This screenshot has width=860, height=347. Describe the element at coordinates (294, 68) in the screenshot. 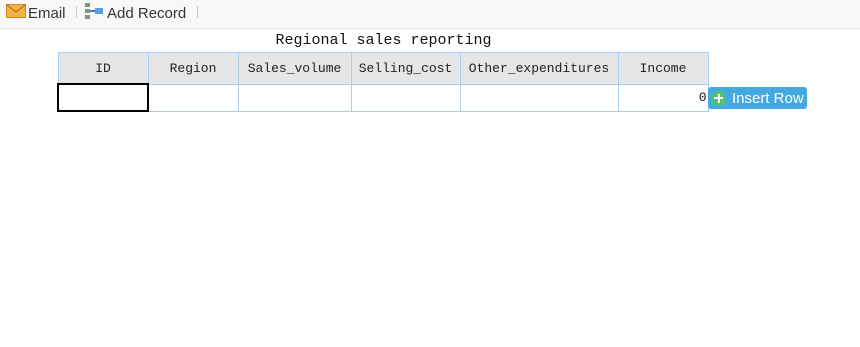

I see `column-header-sales-volume: Sales_volume` at that location.